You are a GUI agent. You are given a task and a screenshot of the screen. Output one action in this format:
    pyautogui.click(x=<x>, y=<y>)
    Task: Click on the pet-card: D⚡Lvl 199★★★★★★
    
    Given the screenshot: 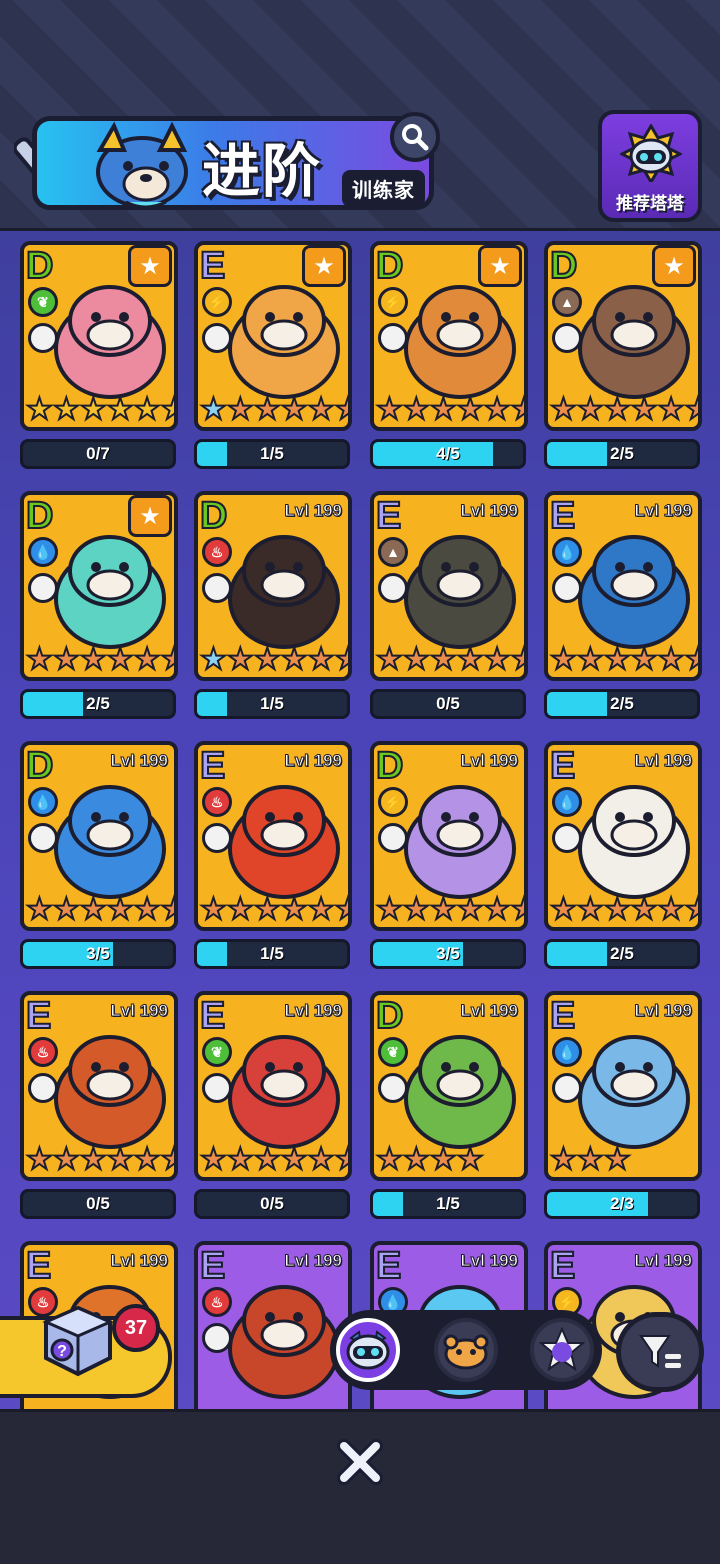 What is the action you would take?
    pyautogui.click(x=449, y=836)
    